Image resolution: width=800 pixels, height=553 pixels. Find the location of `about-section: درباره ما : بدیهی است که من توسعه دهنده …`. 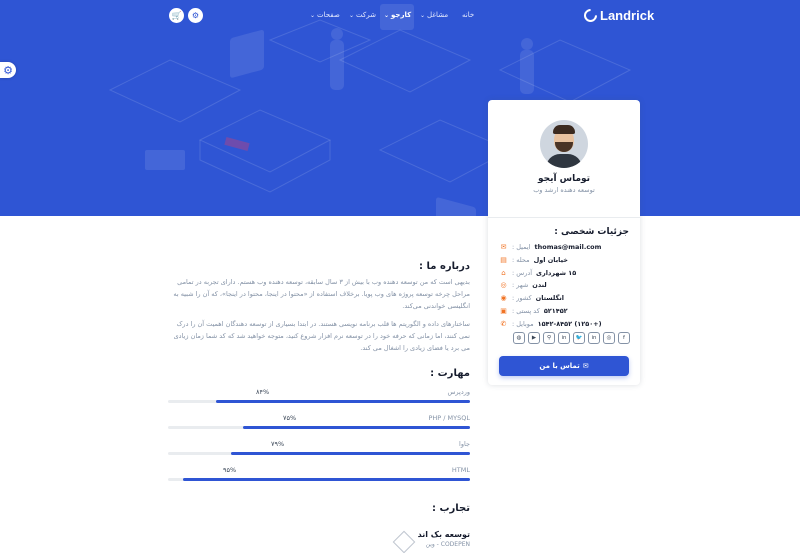

about-section: درباره ما : بدیهی است که من توسعه دهنده … is located at coordinates (319, 304).